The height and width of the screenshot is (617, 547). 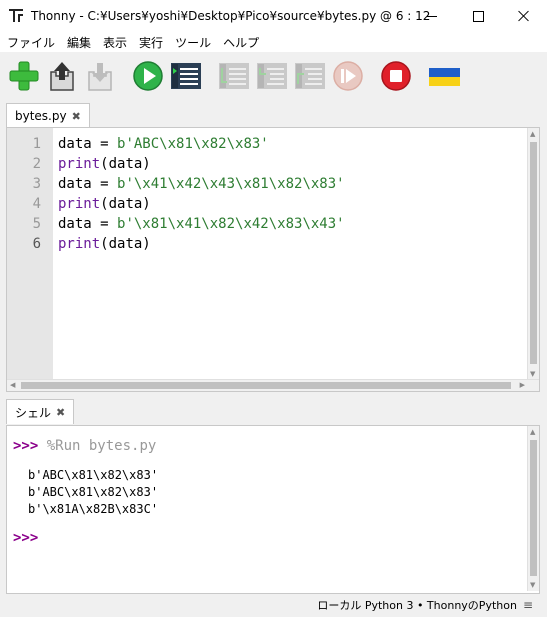 I want to click on line-number: 5, so click(x=36, y=224).